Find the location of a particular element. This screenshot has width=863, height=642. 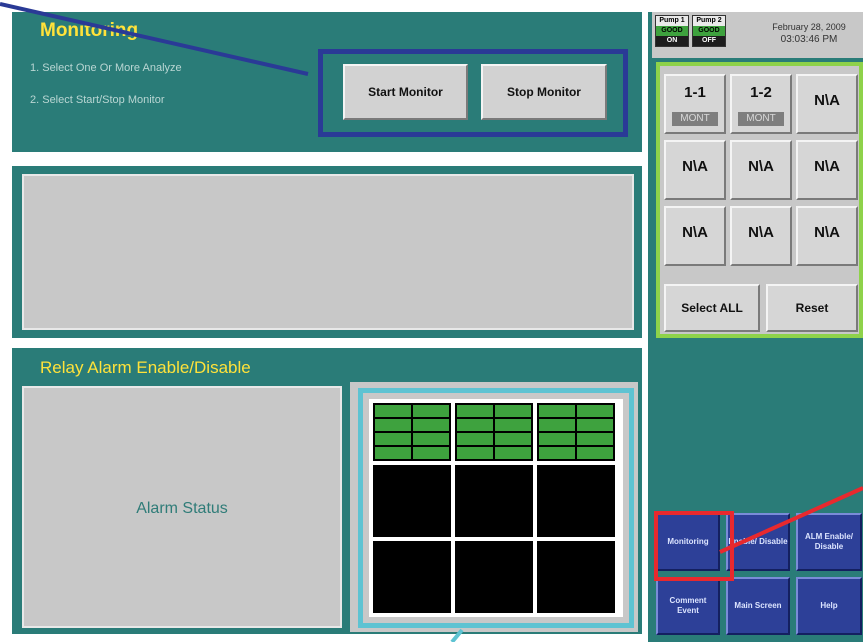

reset-button: Reset is located at coordinates (812, 308).